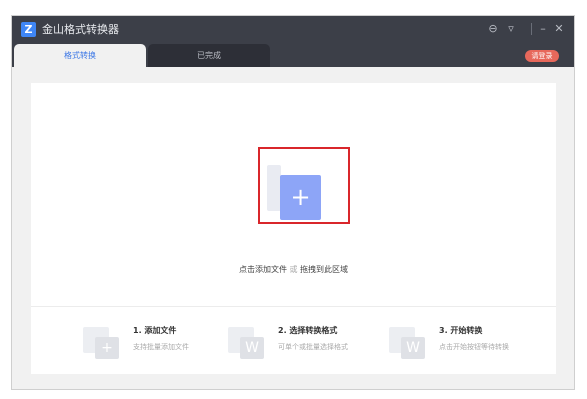 This screenshot has height=399, width=587. What do you see at coordinates (493, 29) in the screenshot?
I see `feedback-icon: ⊖` at bounding box center [493, 29].